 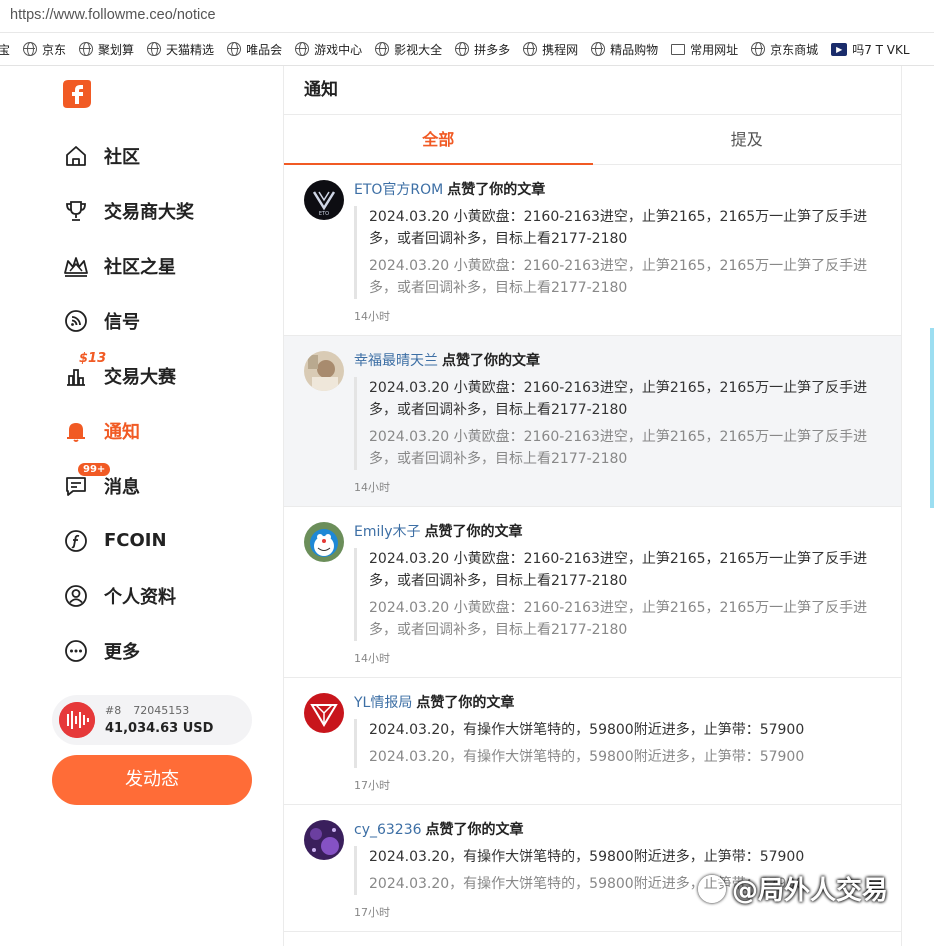 I want to click on fcoin-icon, so click(x=76, y=541).